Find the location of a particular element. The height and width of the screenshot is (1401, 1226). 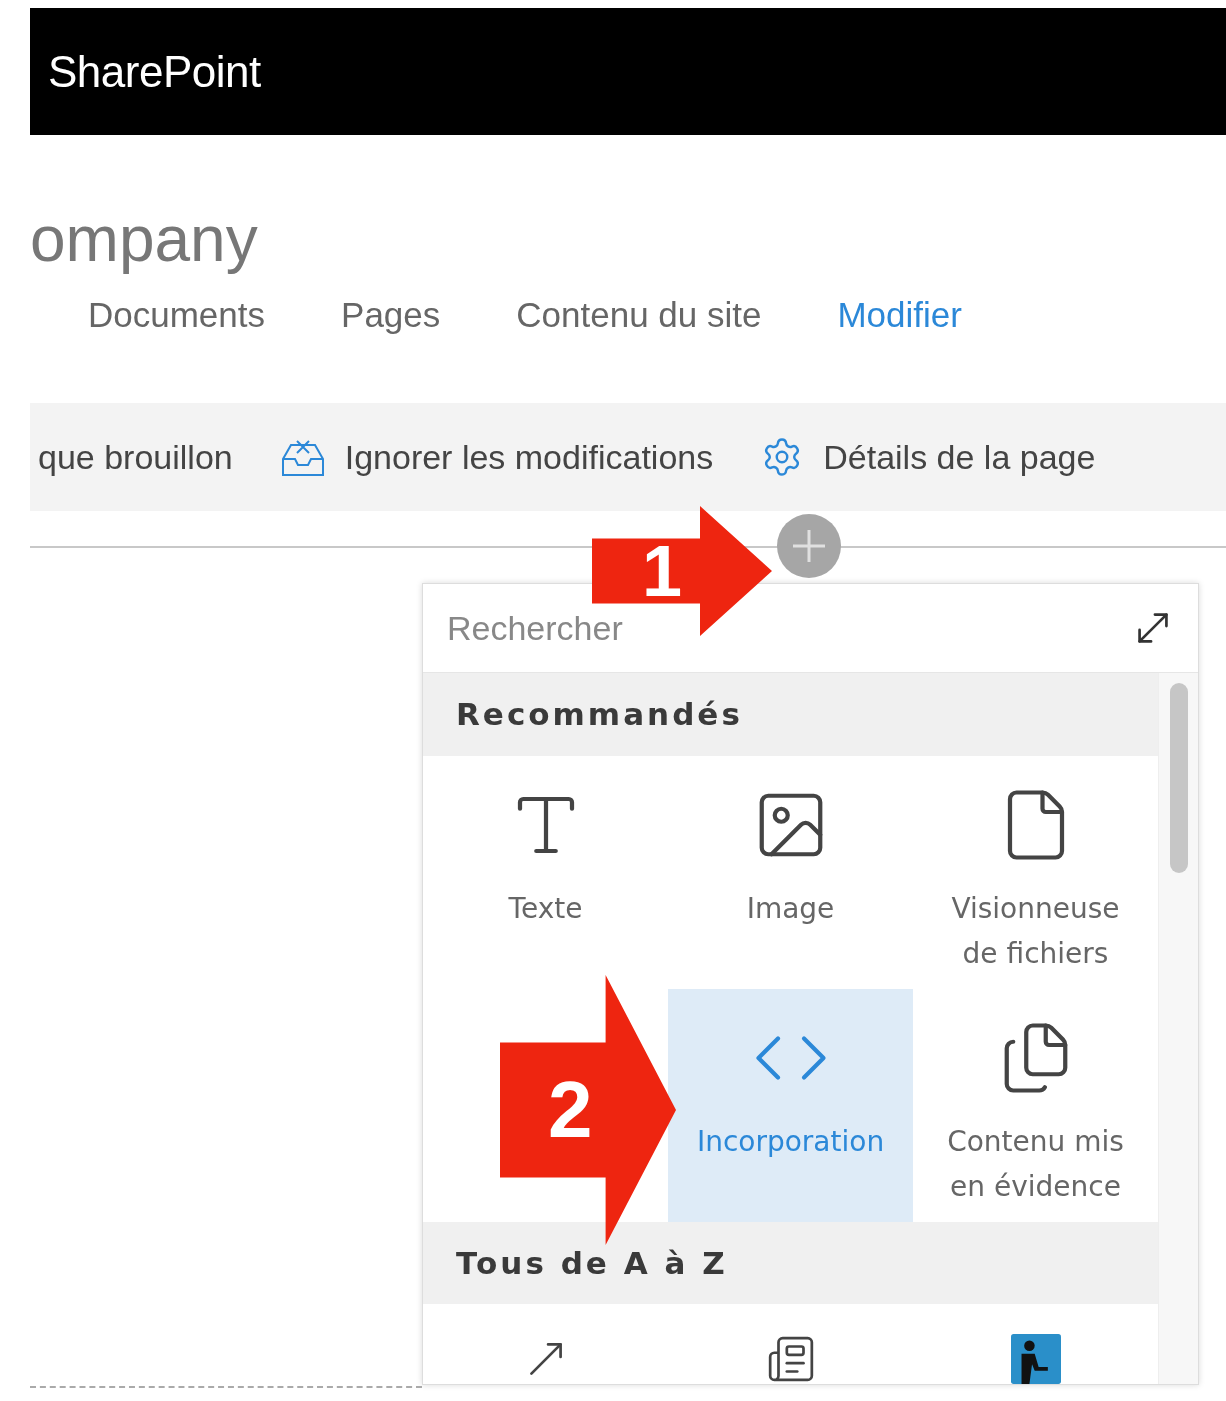

toolbar-button: Détails de la page is located at coordinates (928, 457).